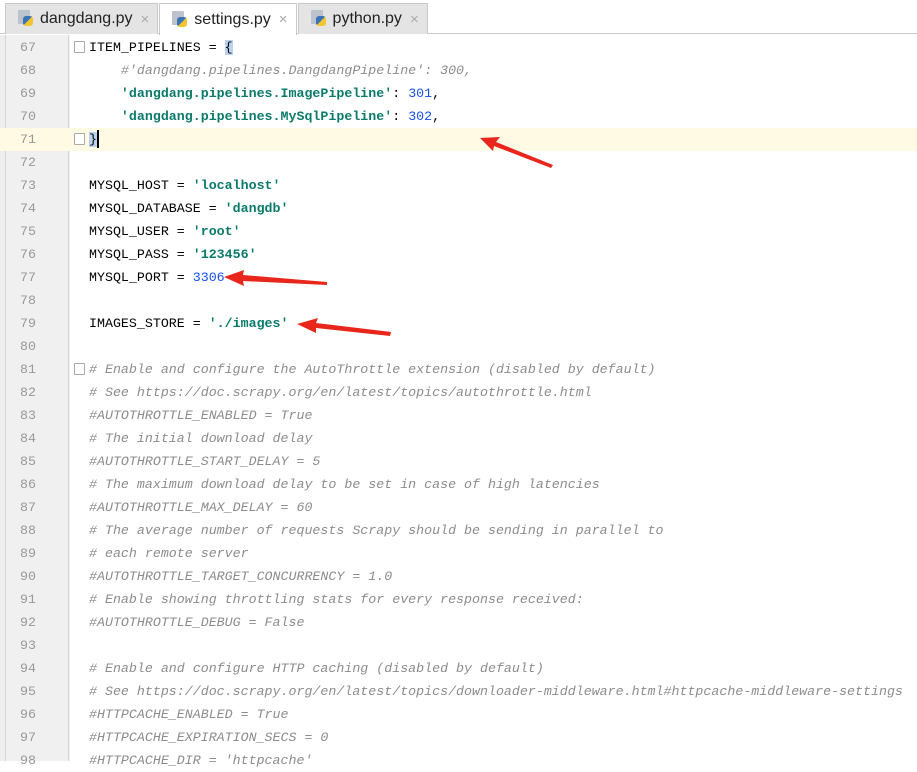 The width and height of the screenshot is (917, 772). What do you see at coordinates (28, 392) in the screenshot?
I see `line-number: 82` at bounding box center [28, 392].